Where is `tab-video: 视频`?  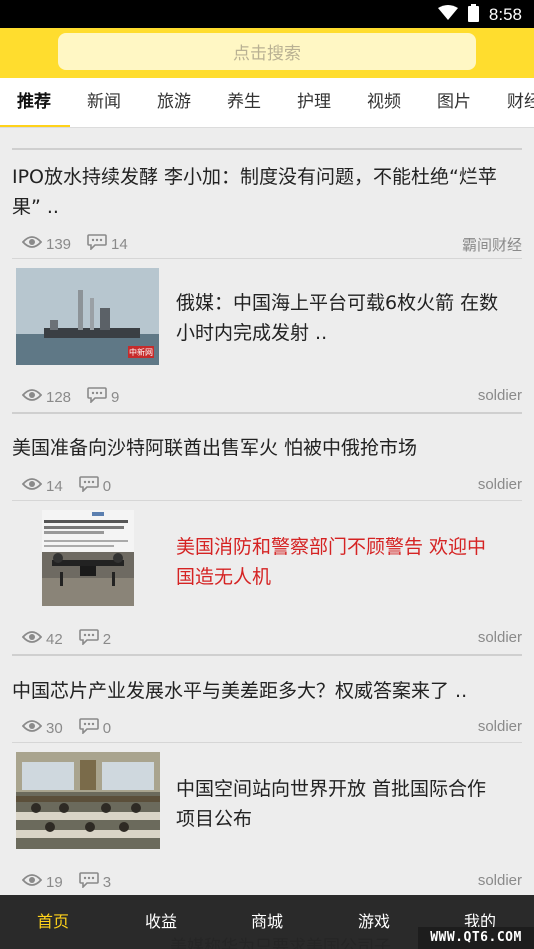
tab-video: 视频 is located at coordinates (384, 102).